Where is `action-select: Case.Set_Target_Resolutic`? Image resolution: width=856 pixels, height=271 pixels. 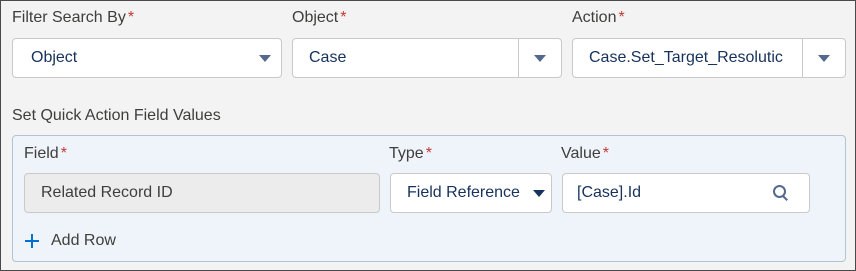 action-select: Case.Set_Target_Resolutic is located at coordinates (709, 58).